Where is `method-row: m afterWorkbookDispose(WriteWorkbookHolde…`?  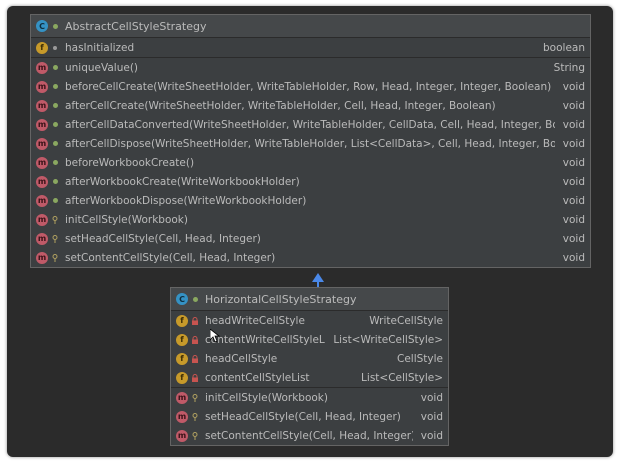
method-row: m afterWorkbookDispose(WriteWorkbookHolde… is located at coordinates (310, 200).